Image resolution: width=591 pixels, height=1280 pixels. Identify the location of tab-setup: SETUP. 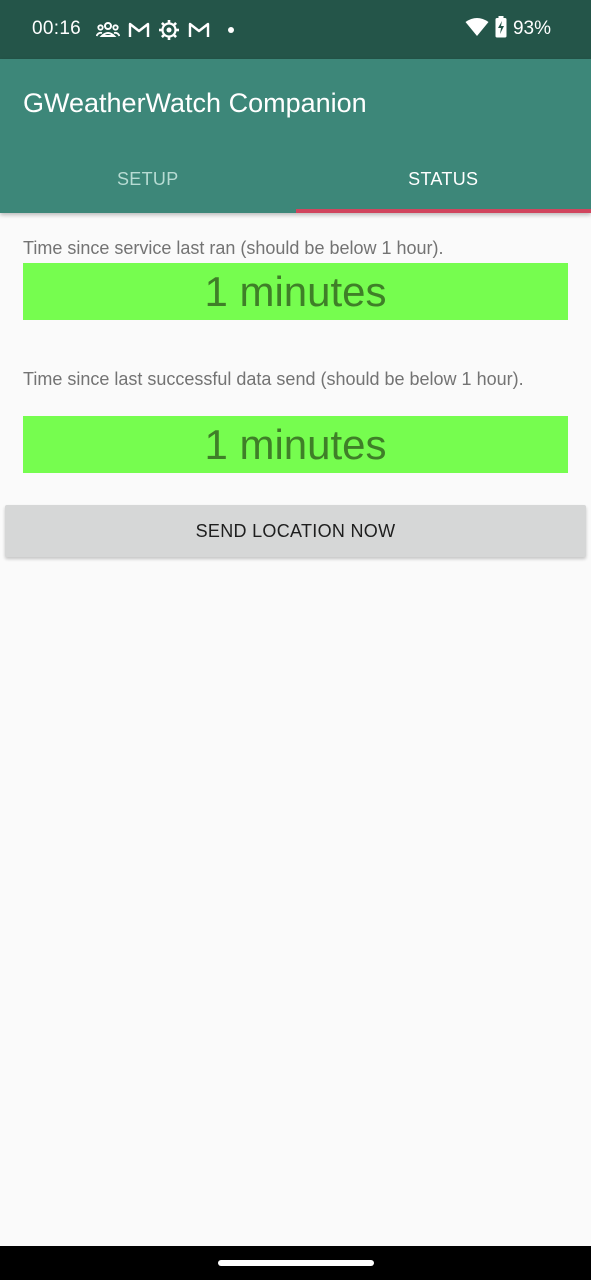
(148, 181).